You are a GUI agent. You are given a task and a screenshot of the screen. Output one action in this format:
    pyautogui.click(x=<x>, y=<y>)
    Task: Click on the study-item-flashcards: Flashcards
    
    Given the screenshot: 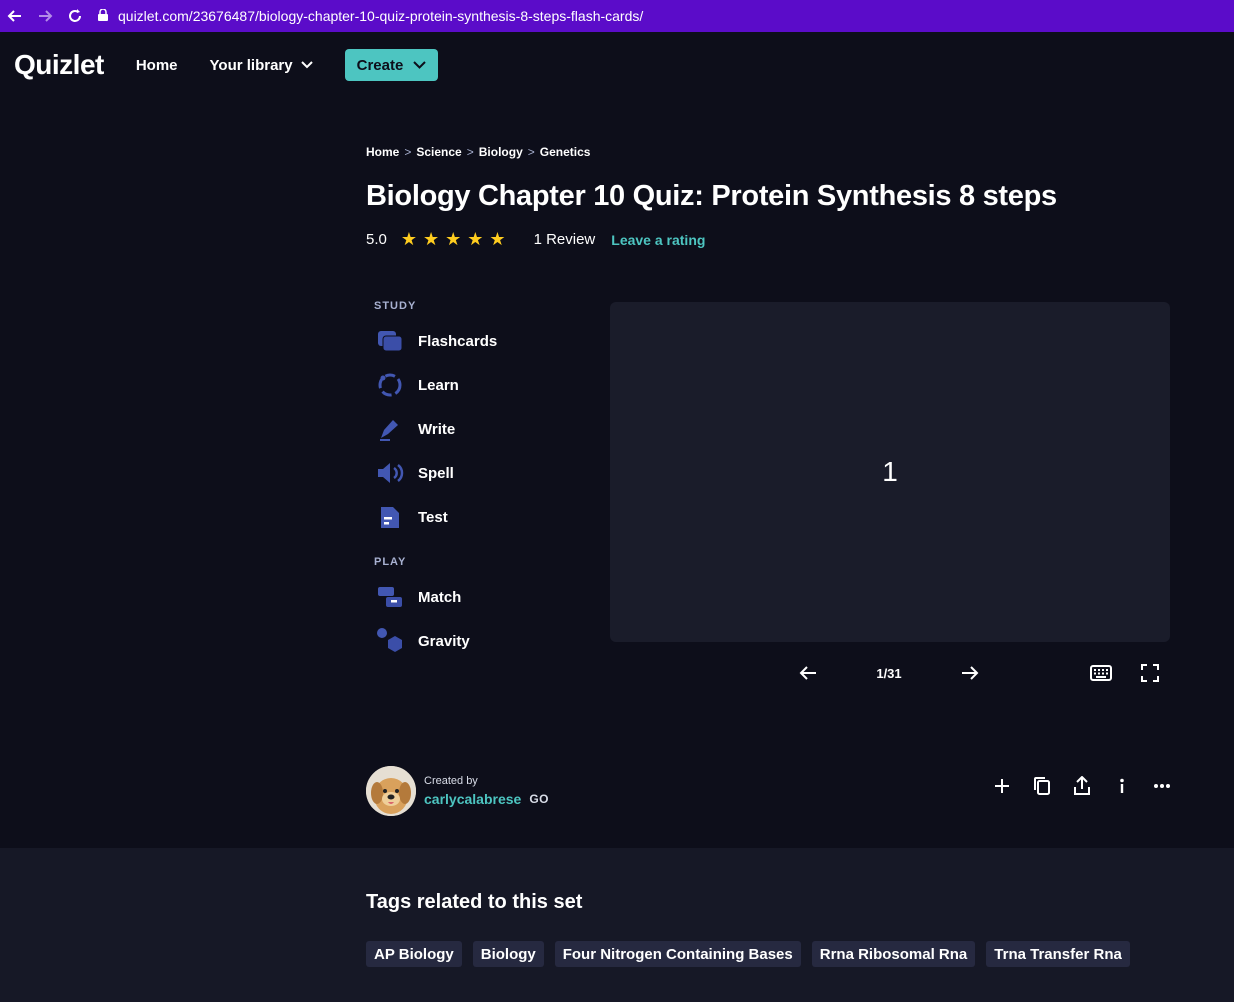 What is the action you would take?
    pyautogui.click(x=436, y=341)
    